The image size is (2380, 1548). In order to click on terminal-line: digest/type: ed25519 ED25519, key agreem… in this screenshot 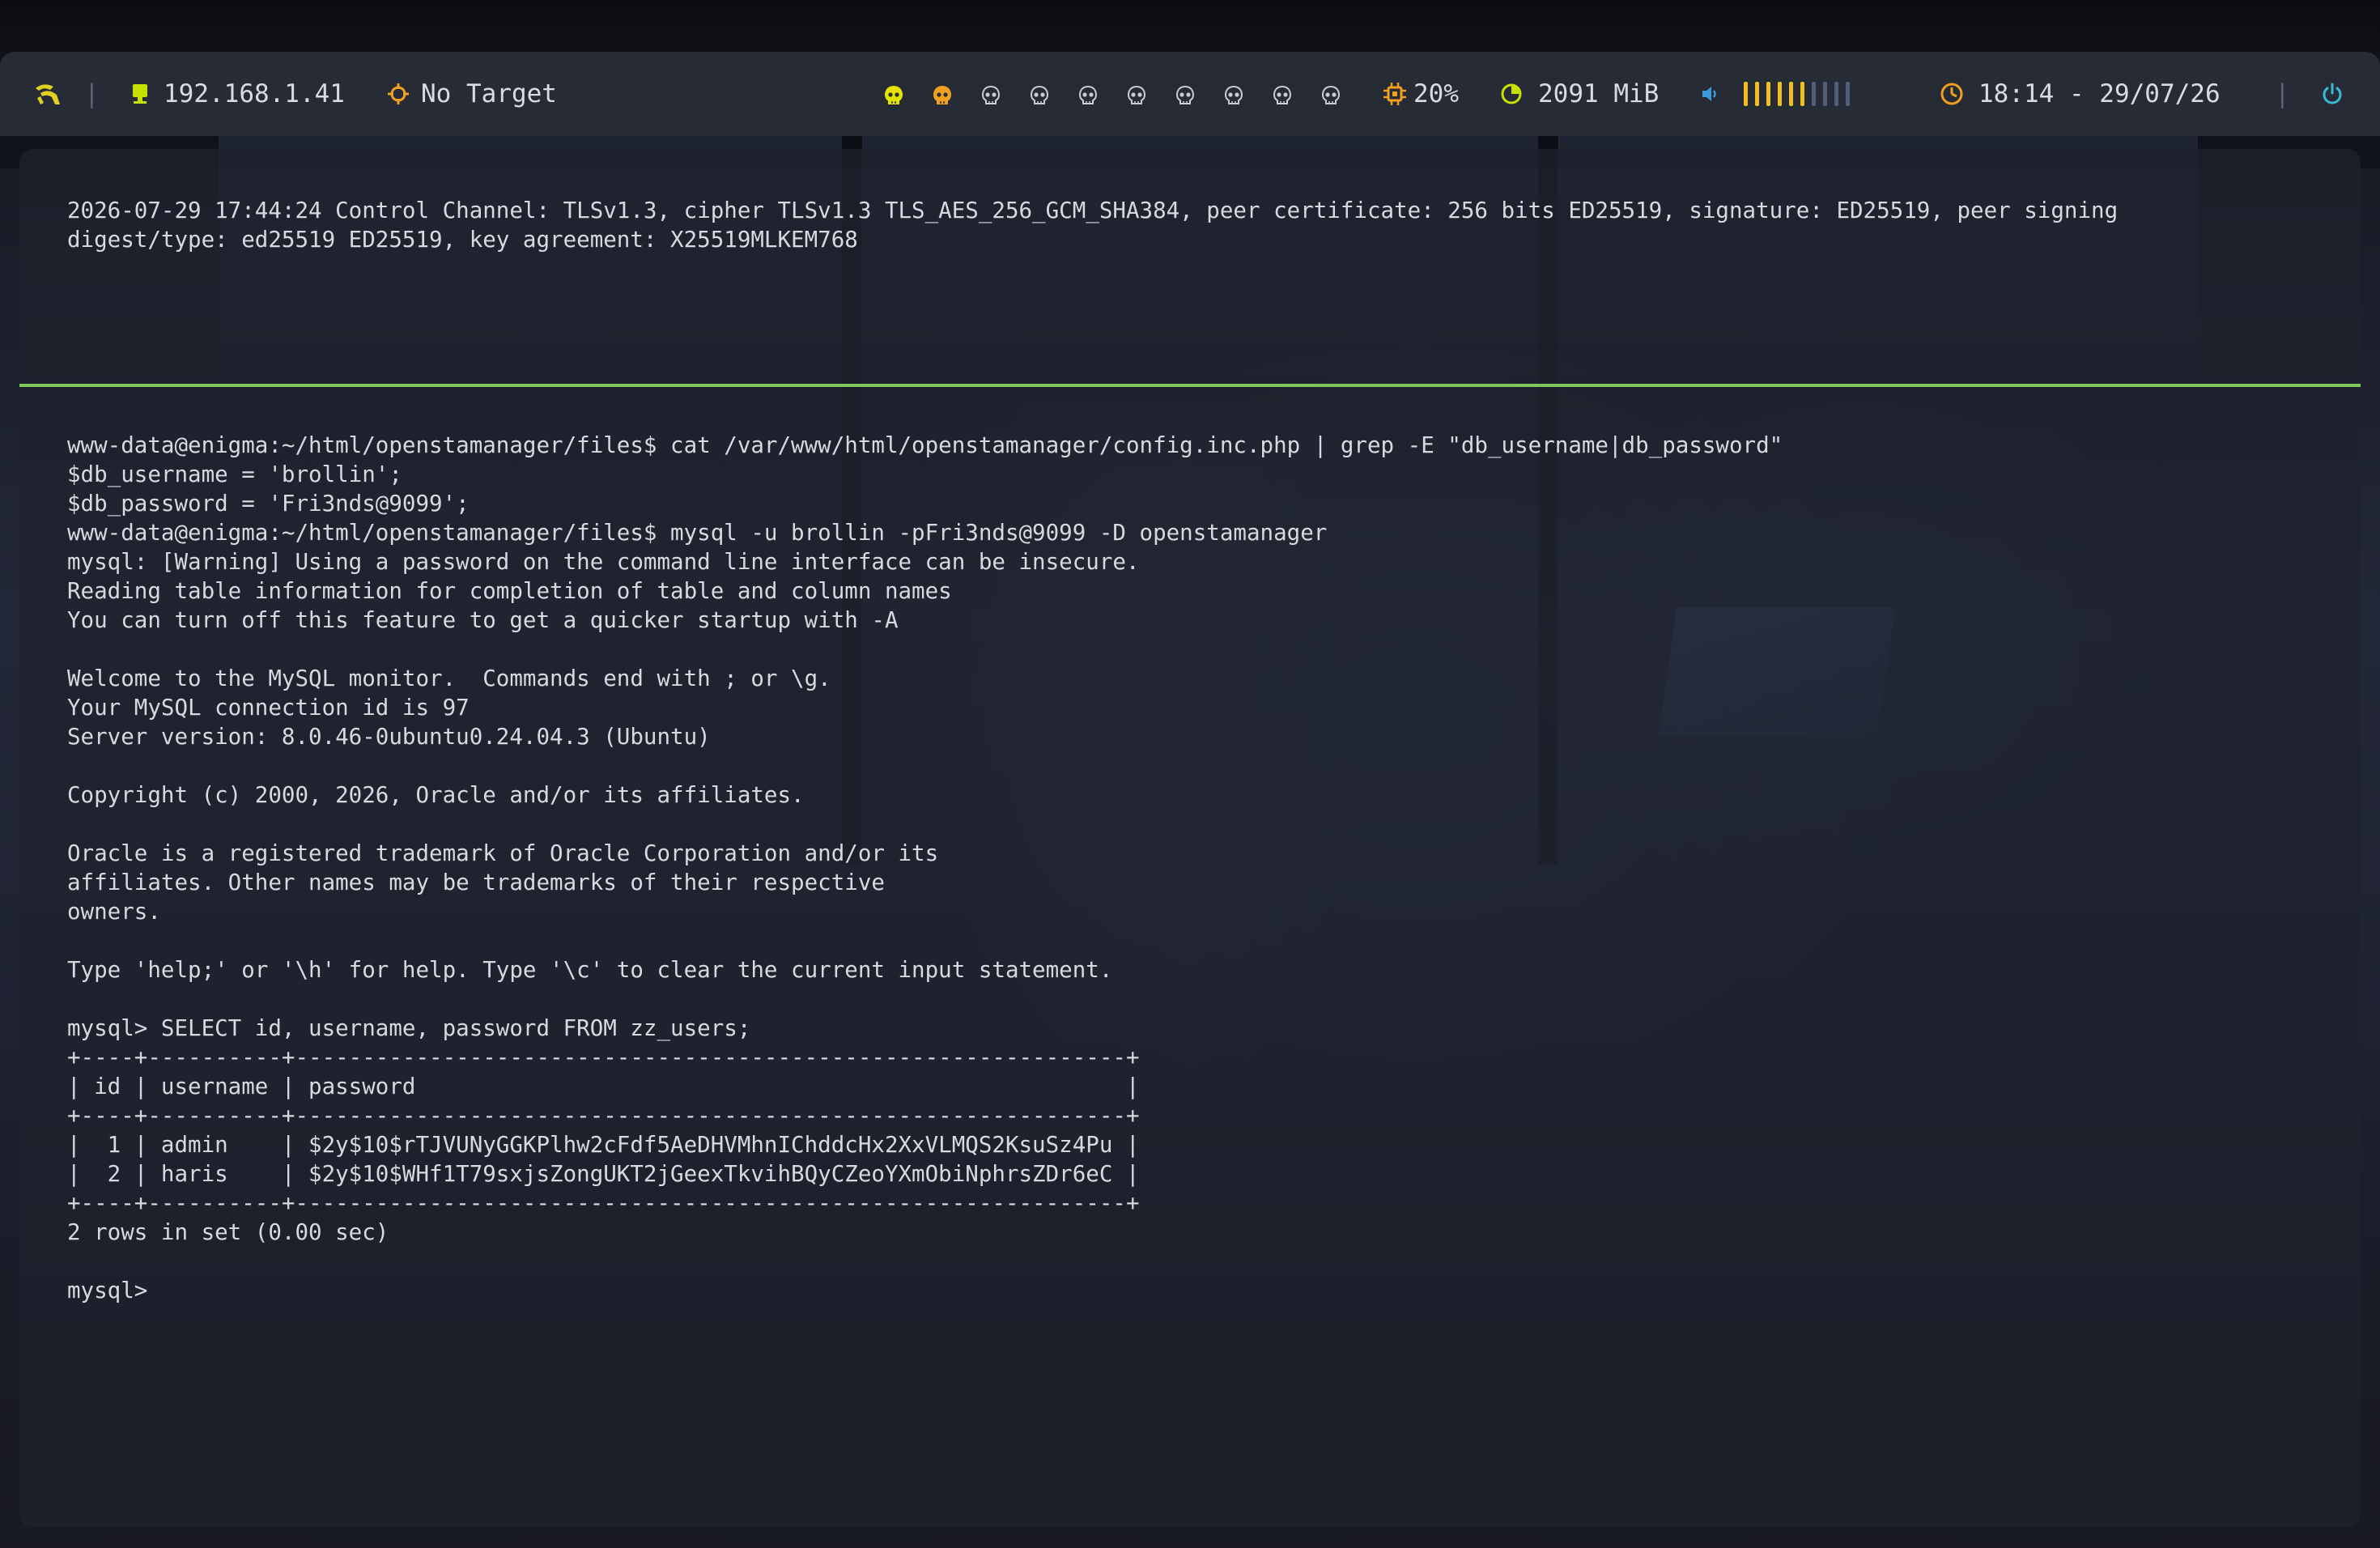, I will do `click(463, 240)`.